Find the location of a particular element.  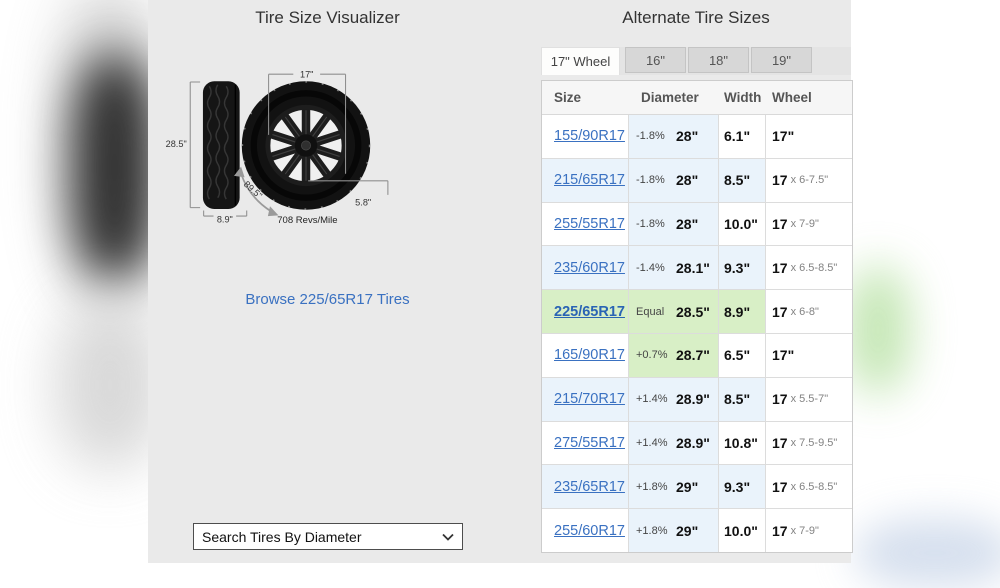

table-row: 165/90R17 +0.7% 28.7" 6.5" 17" is located at coordinates (697, 355).